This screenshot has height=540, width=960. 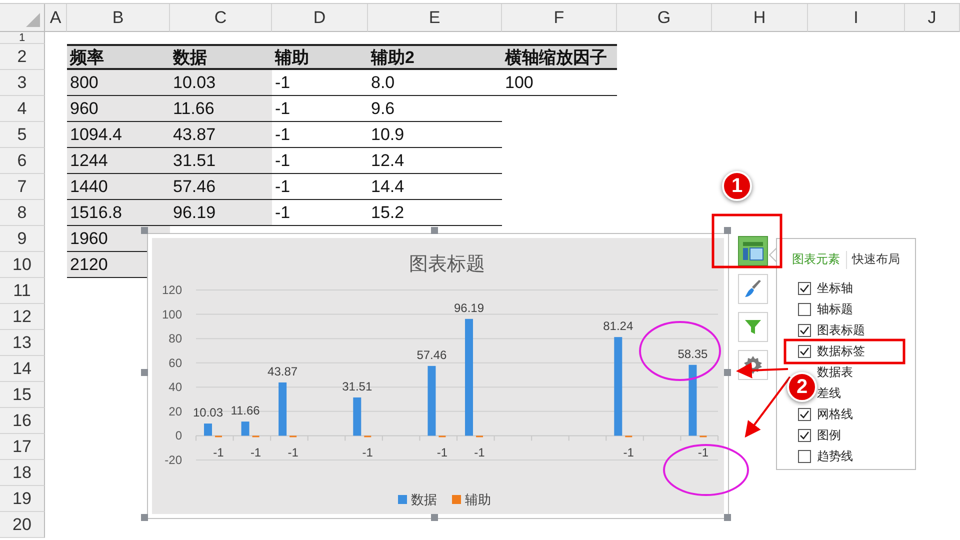 I want to click on table-cell: 100, so click(x=559, y=83).